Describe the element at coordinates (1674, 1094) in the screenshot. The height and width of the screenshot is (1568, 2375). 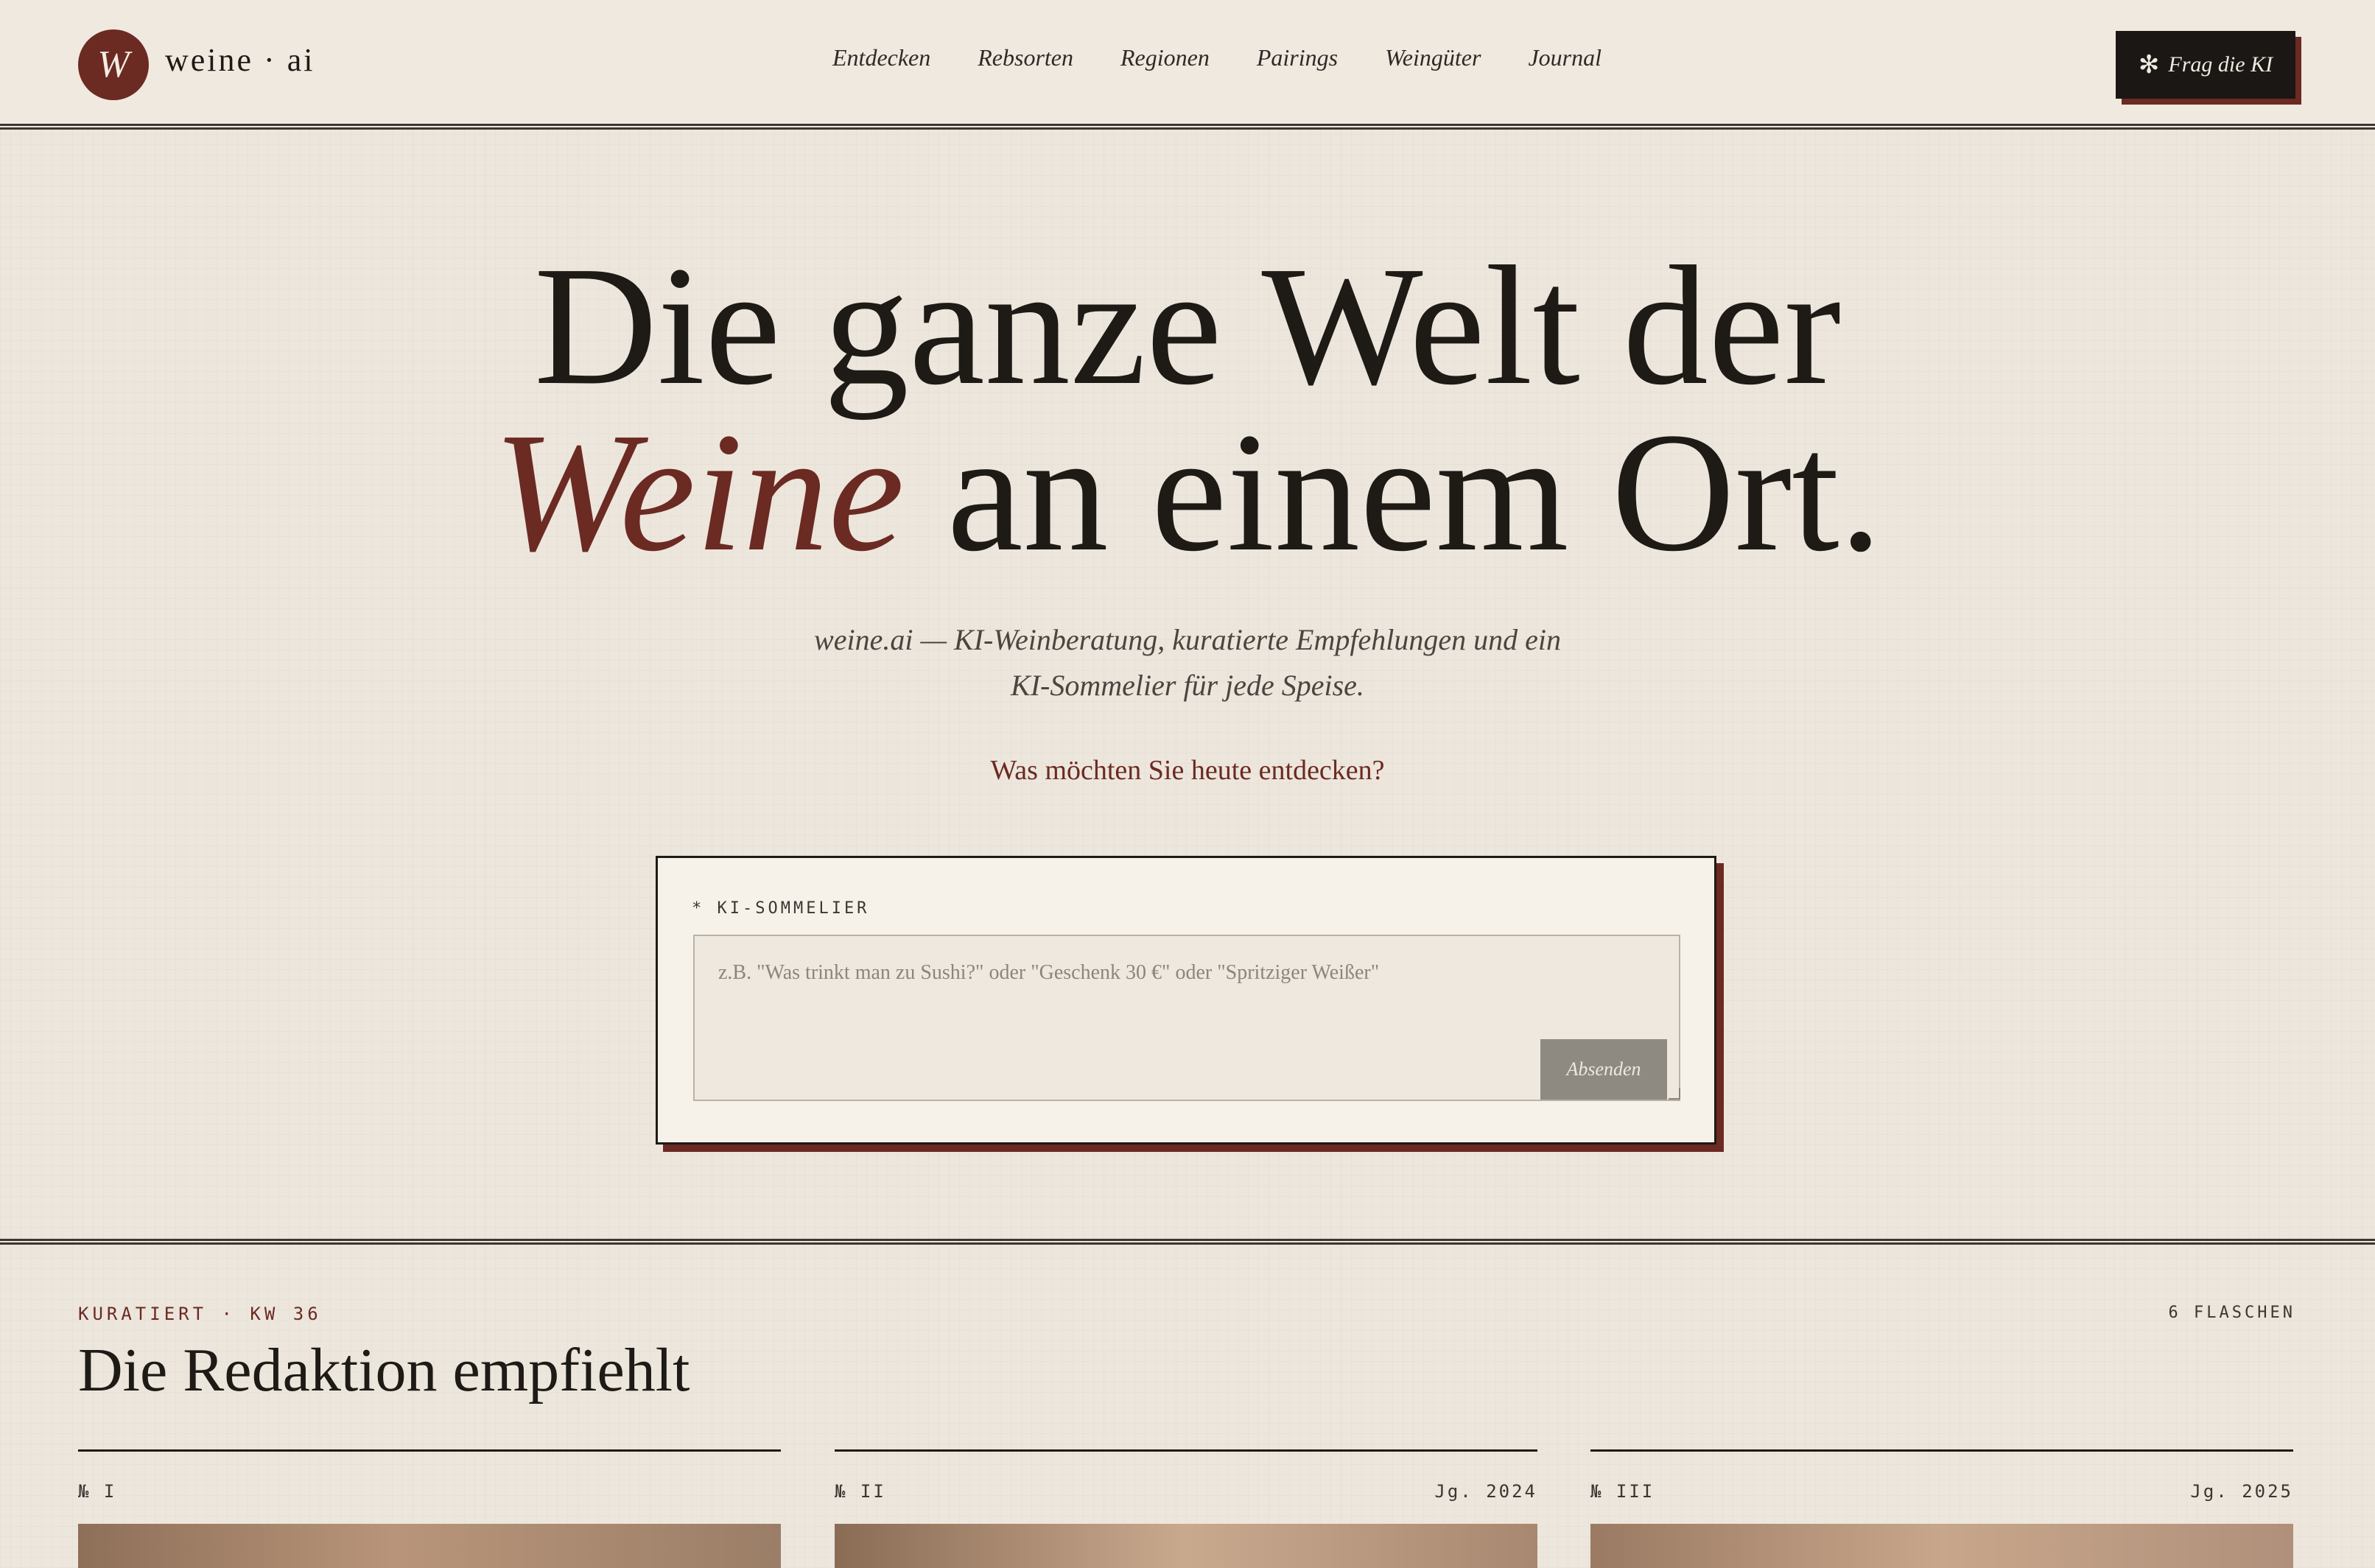
I see `resize-handle-icon` at that location.